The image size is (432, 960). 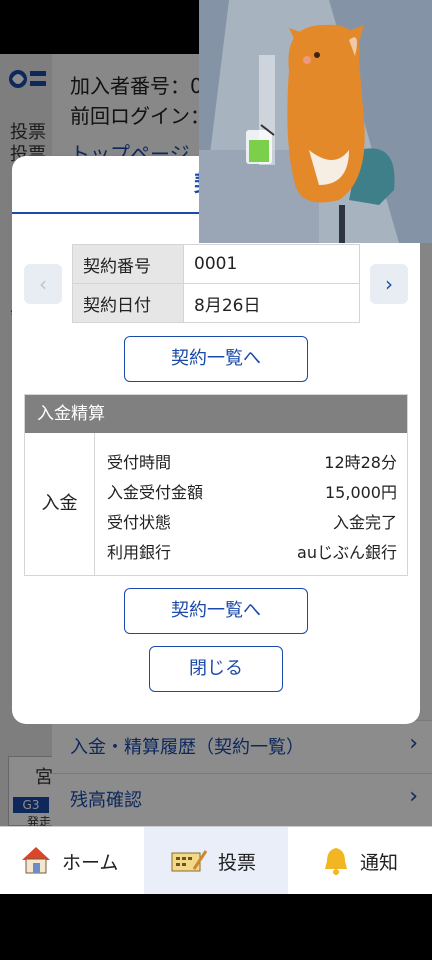 I want to click on tab-vote: 投票, so click(x=216, y=861).